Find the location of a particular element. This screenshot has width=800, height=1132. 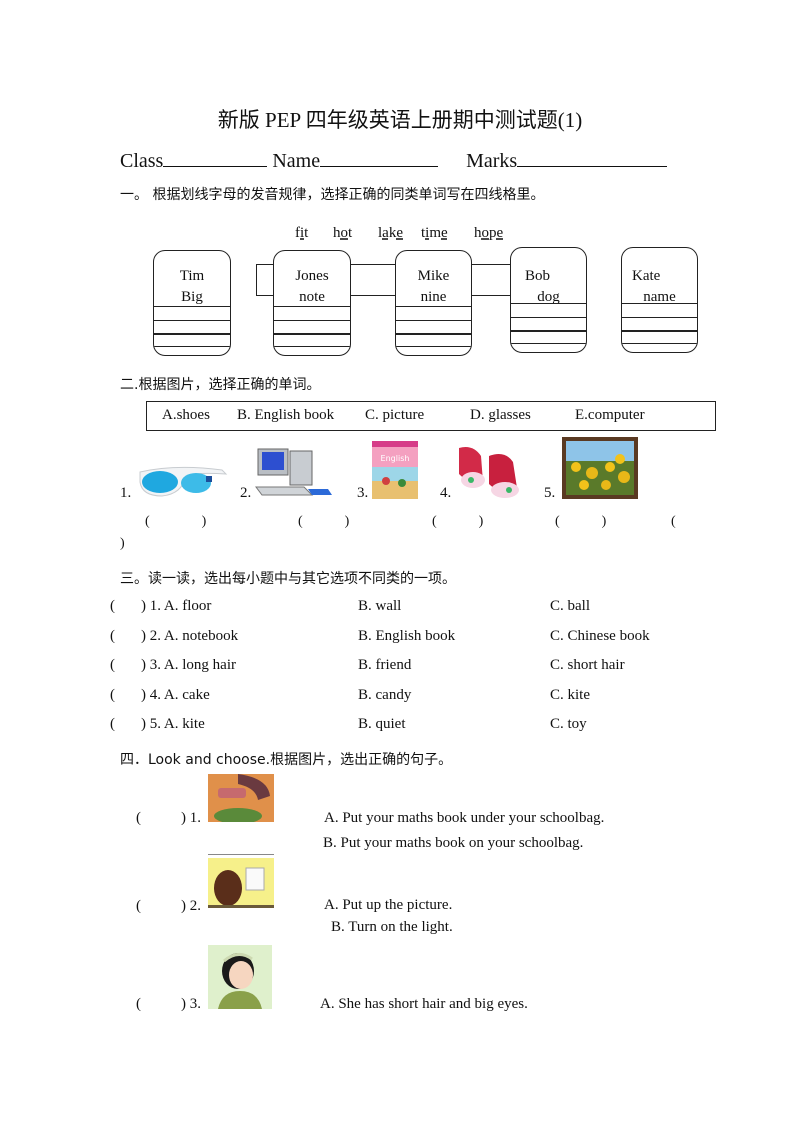

item-number: 5. is located at coordinates (550, 493).